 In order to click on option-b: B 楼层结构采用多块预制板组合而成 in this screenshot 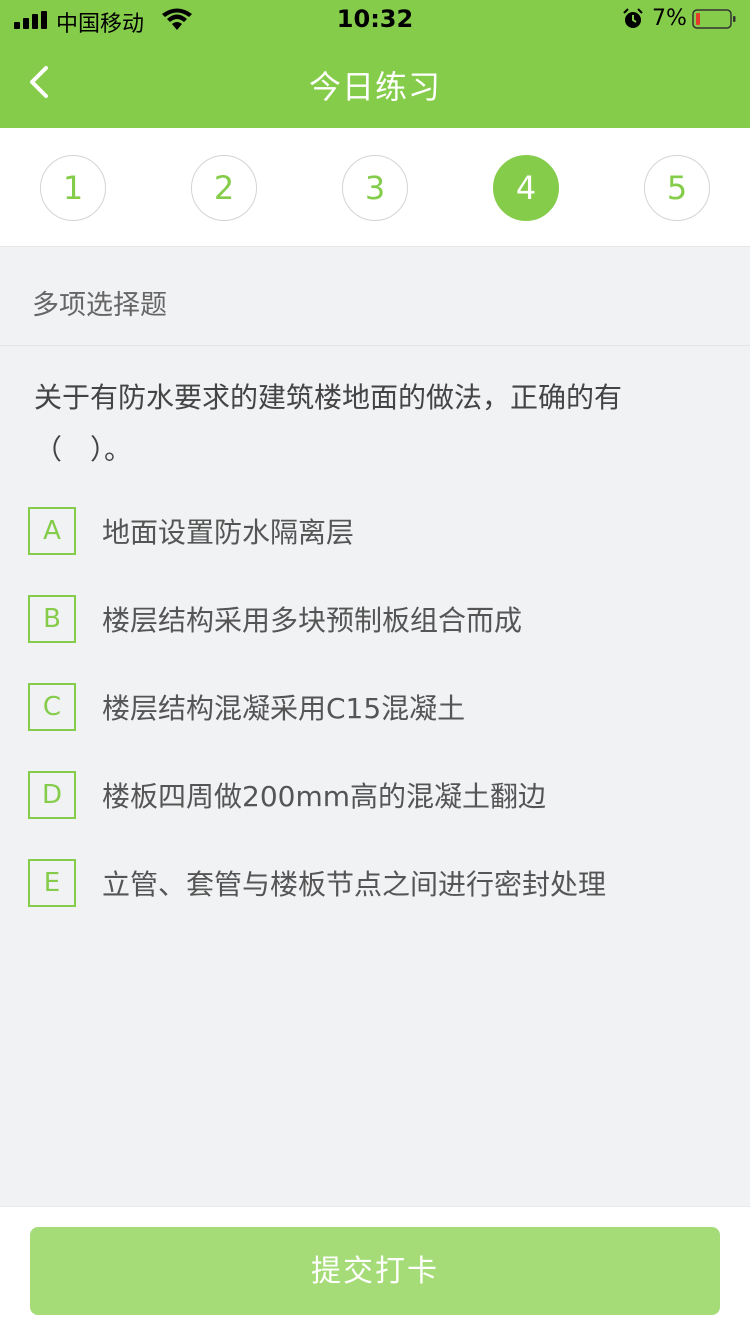, I will do `click(378, 620)`.